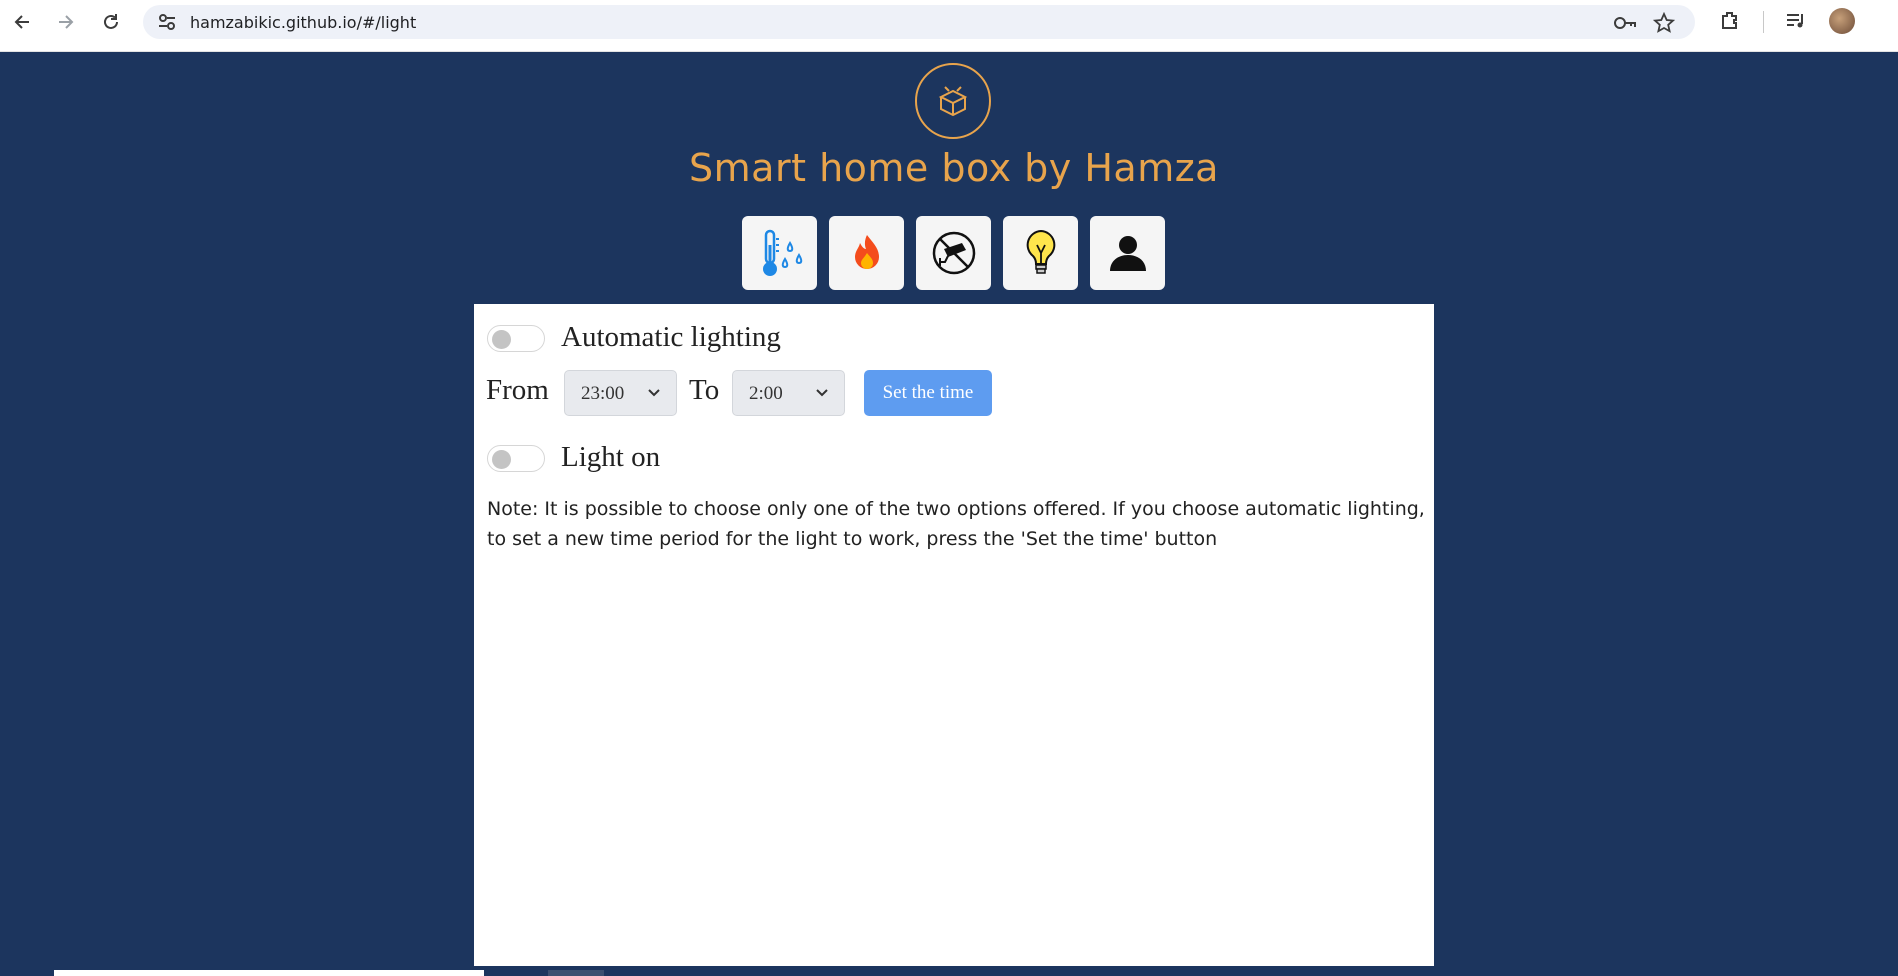 The image size is (1898, 976). I want to click on to-label: To, so click(704, 390).